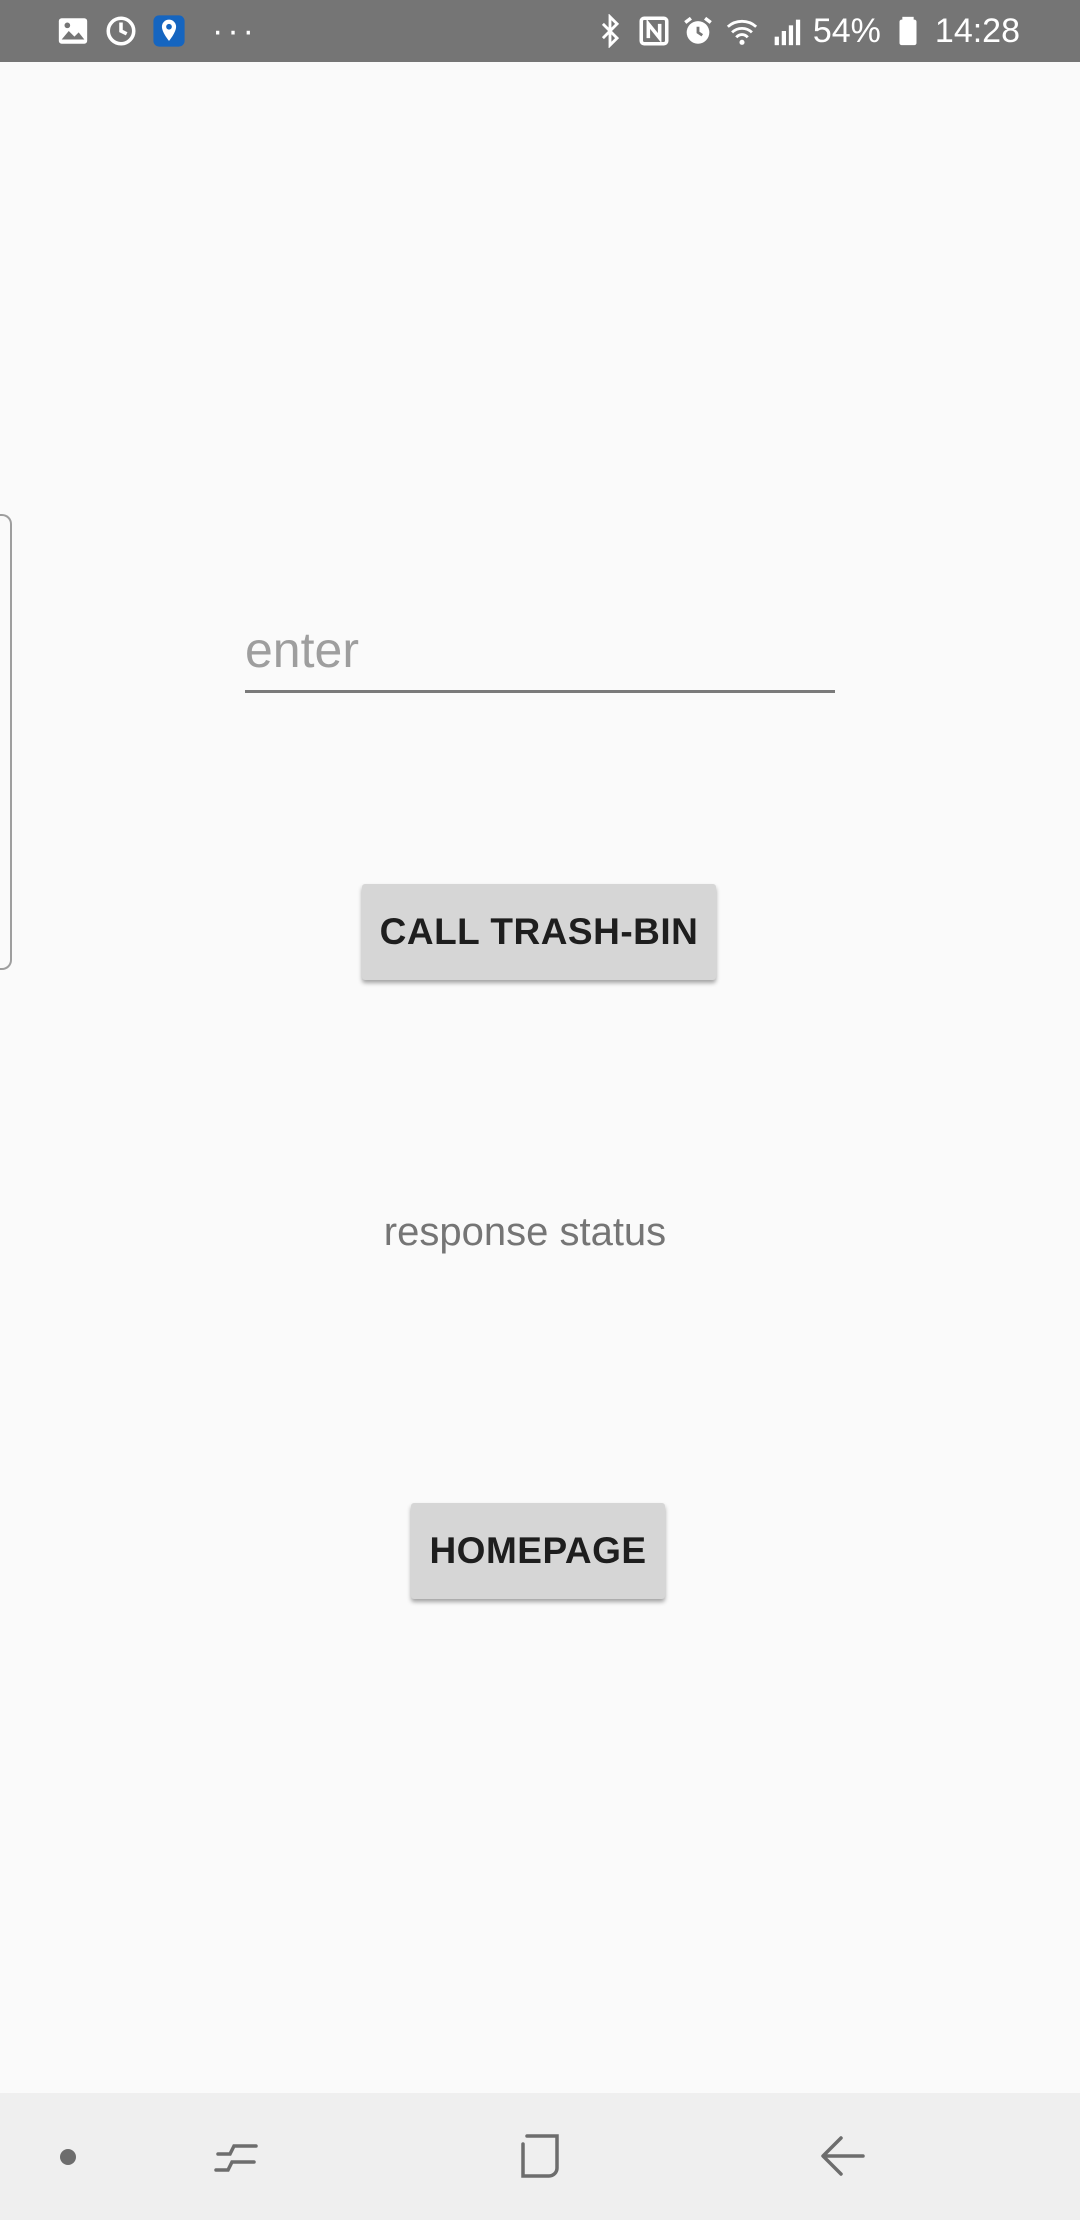  I want to click on location-icon, so click(169, 31).